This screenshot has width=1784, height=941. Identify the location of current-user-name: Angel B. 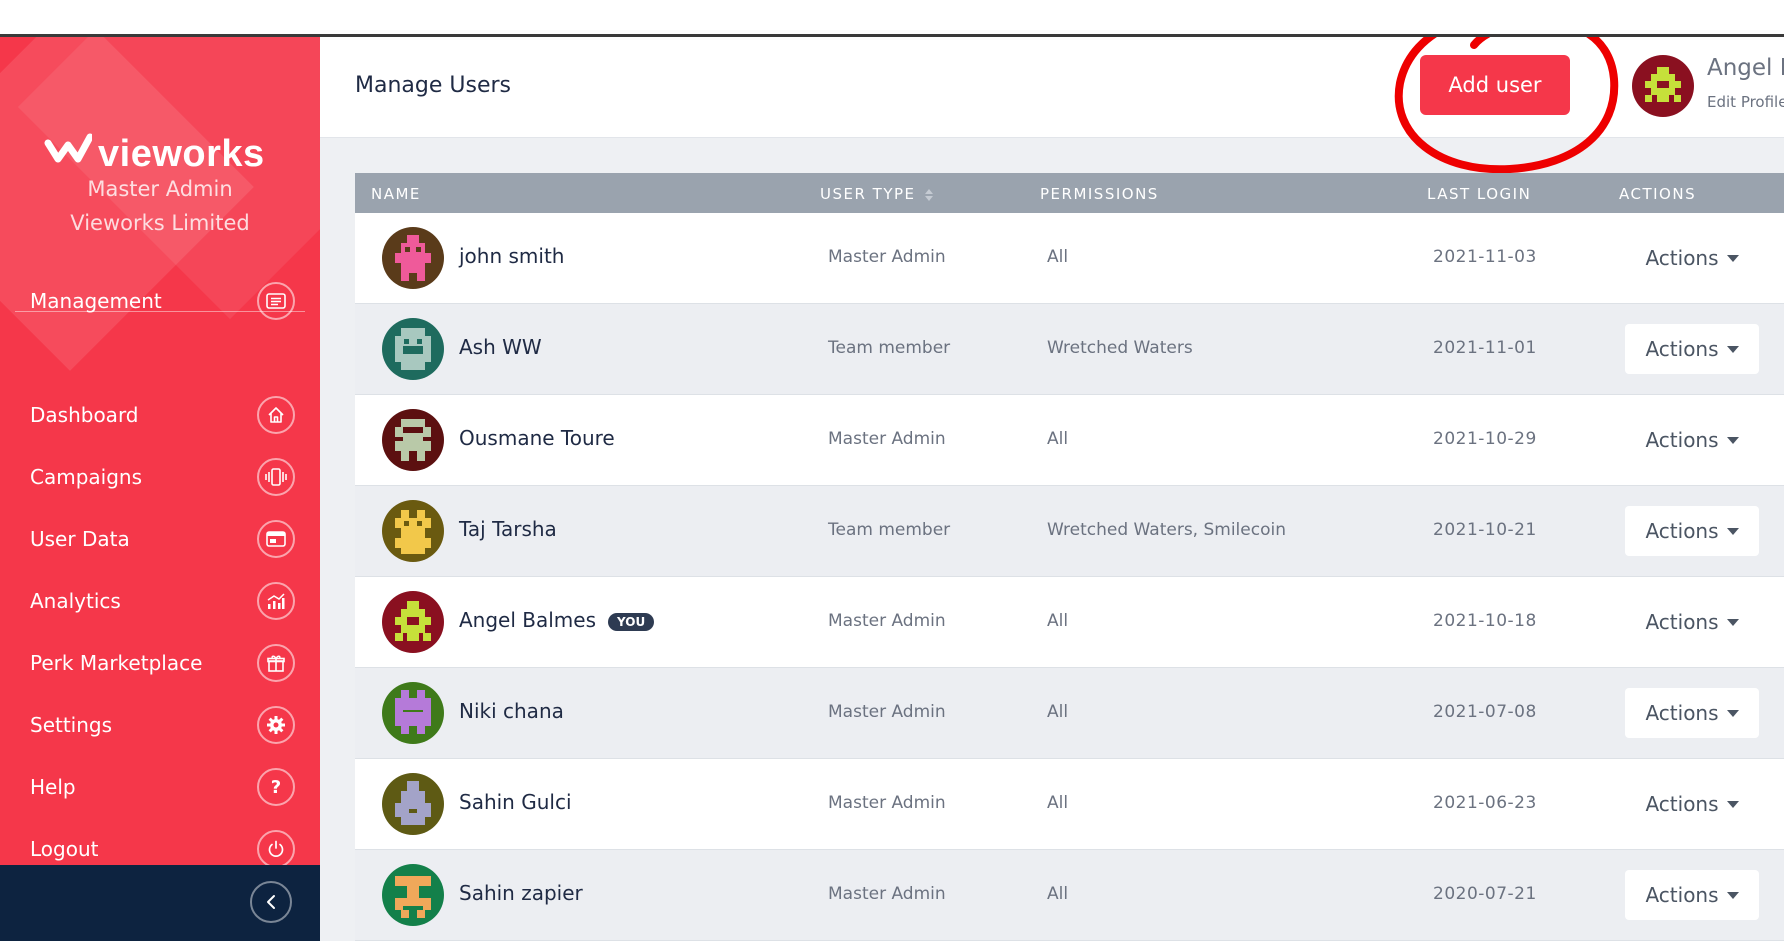
(1745, 68).